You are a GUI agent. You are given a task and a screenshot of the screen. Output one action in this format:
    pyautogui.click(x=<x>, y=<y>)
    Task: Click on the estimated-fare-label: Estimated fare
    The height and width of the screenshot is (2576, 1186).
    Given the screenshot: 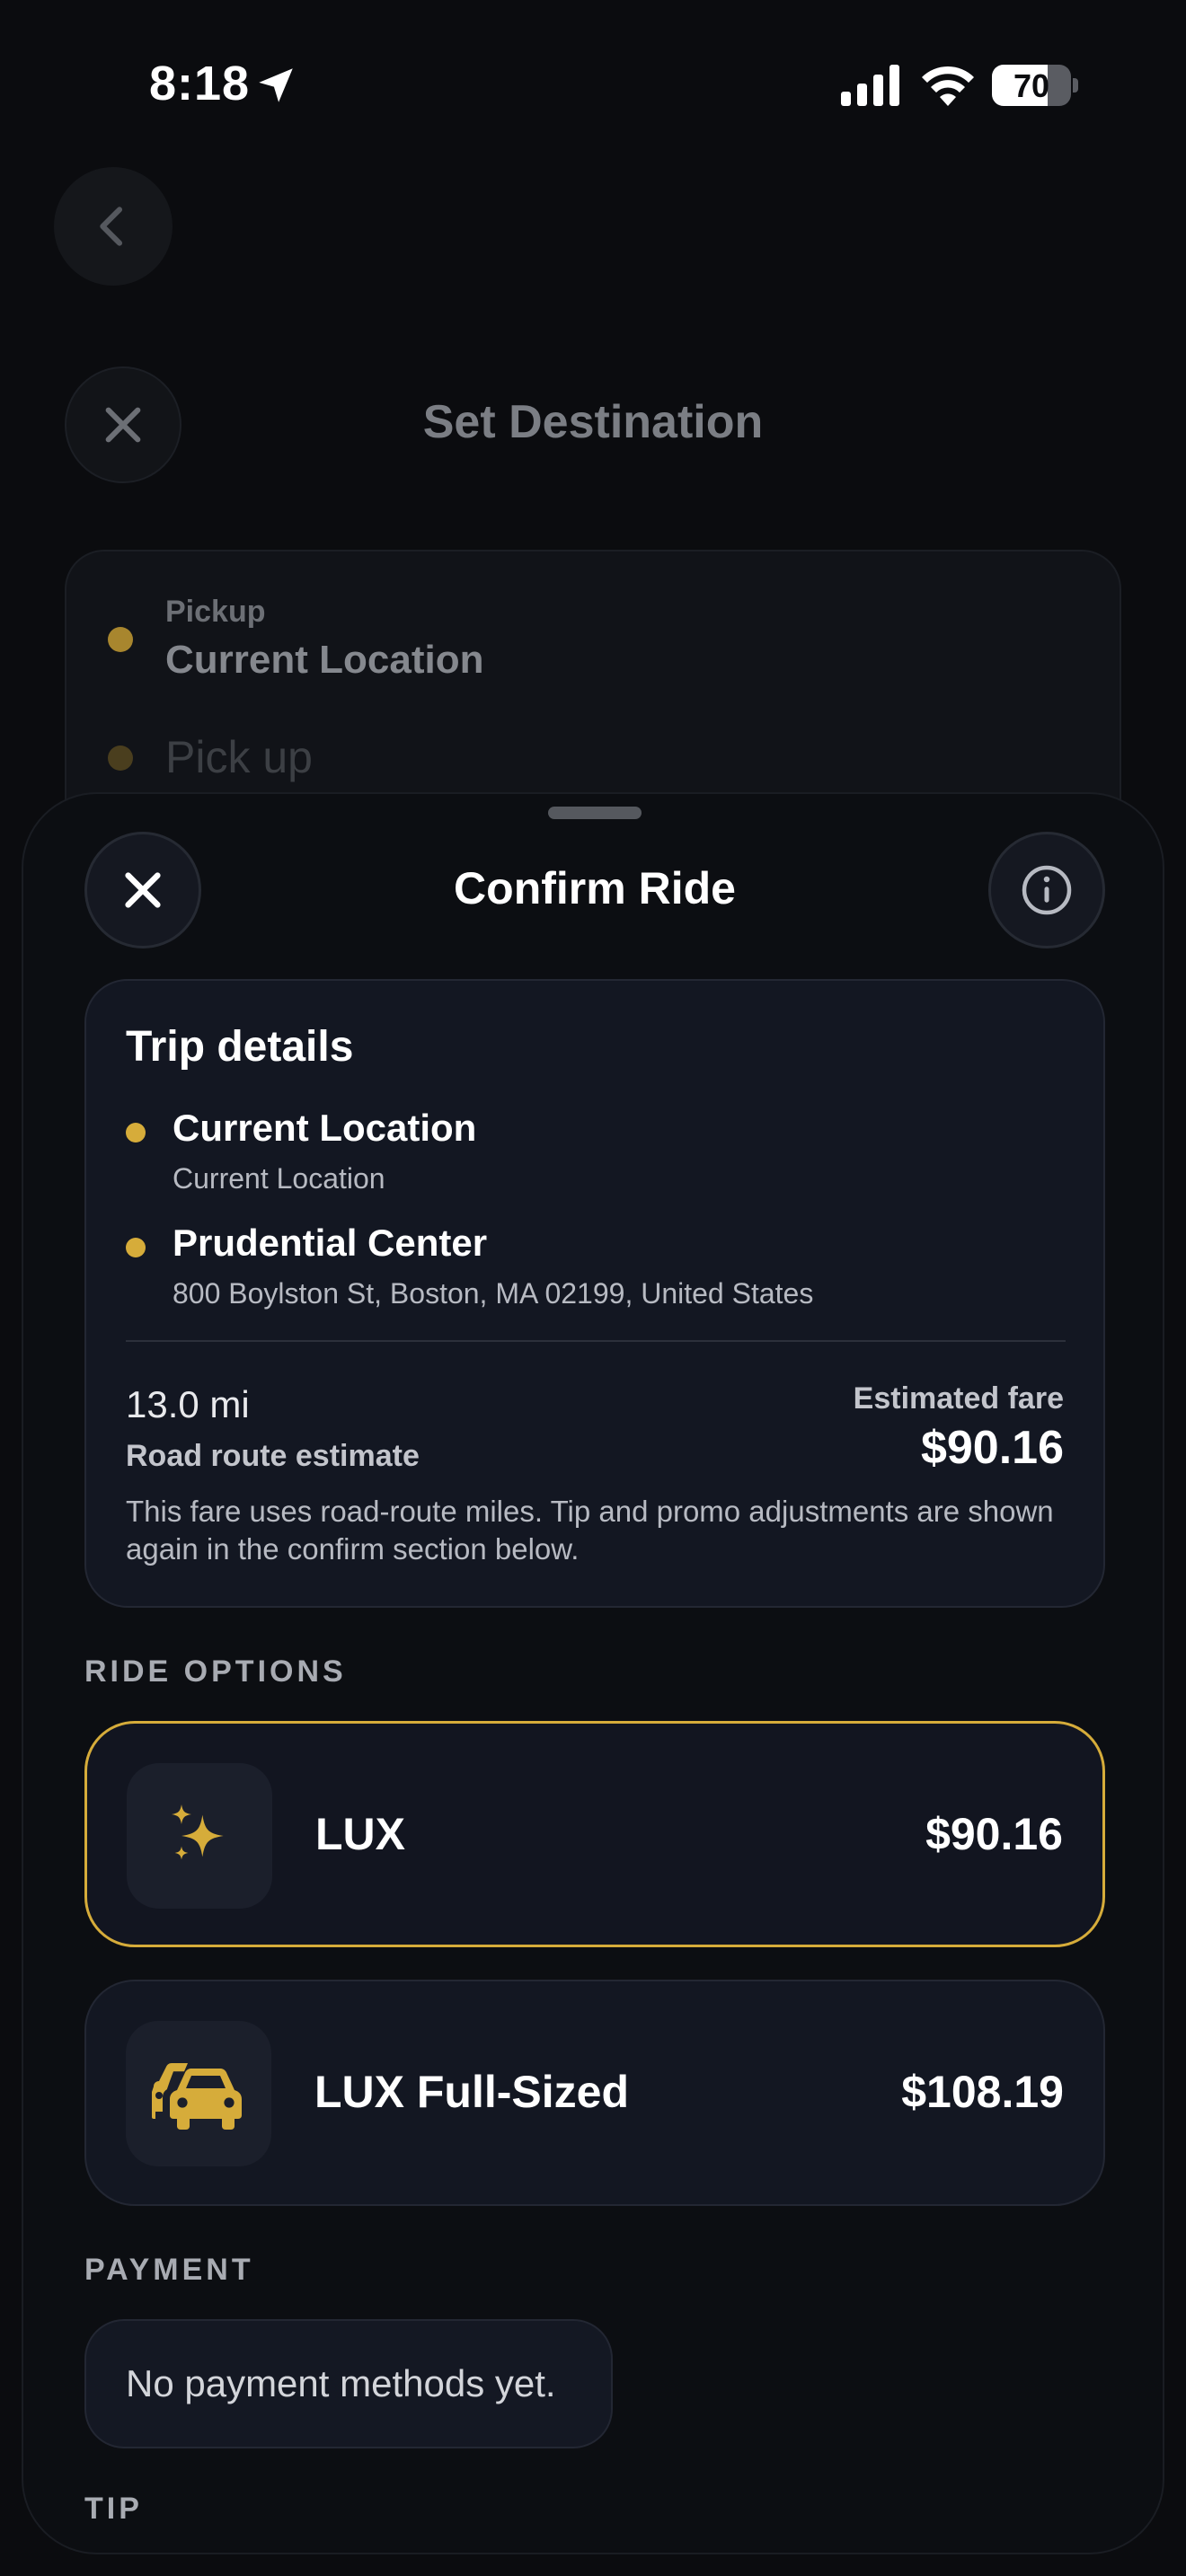 What is the action you would take?
    pyautogui.click(x=958, y=1398)
    